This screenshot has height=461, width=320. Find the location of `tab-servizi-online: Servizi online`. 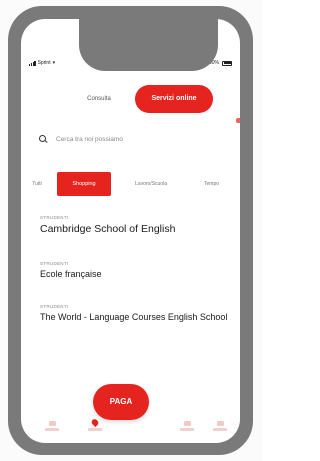

tab-servizi-online: Servizi online is located at coordinates (174, 99).